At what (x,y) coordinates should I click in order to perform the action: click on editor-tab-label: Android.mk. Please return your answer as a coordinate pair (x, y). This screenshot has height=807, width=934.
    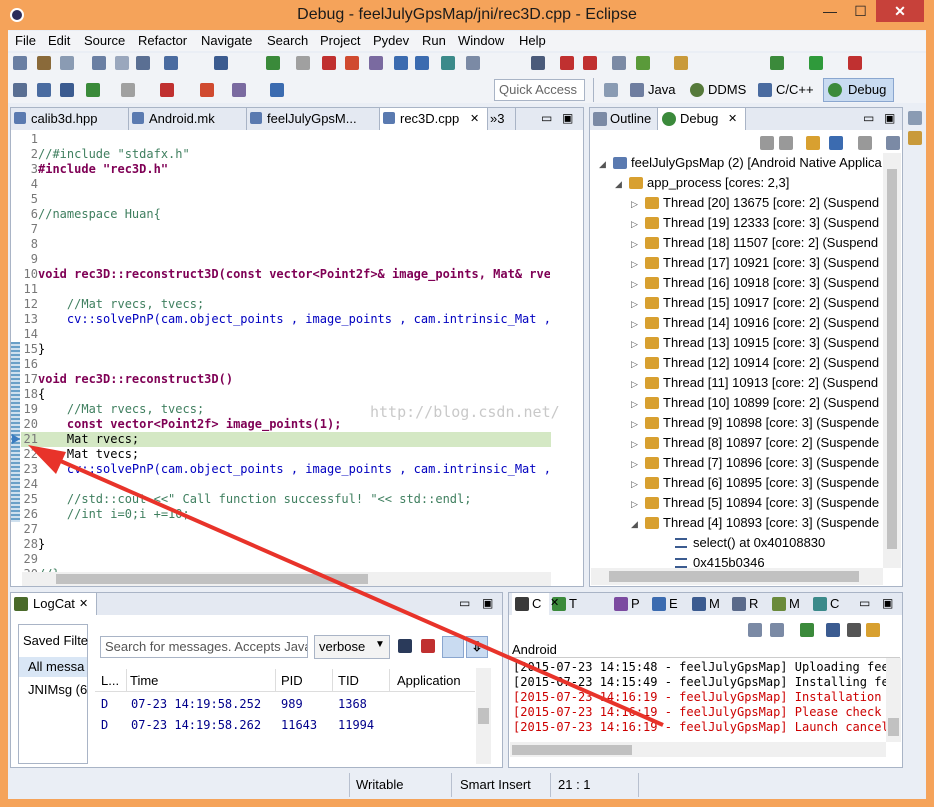
    Looking at the image, I should click on (182, 118).